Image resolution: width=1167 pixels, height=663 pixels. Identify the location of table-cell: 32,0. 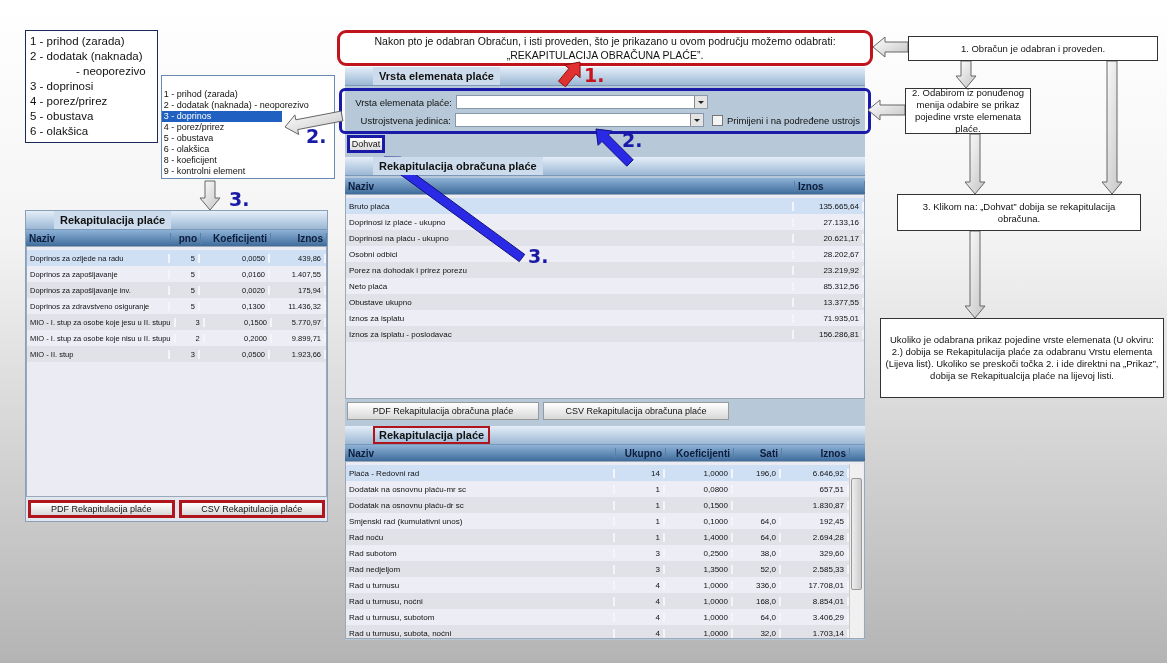
(757, 633).